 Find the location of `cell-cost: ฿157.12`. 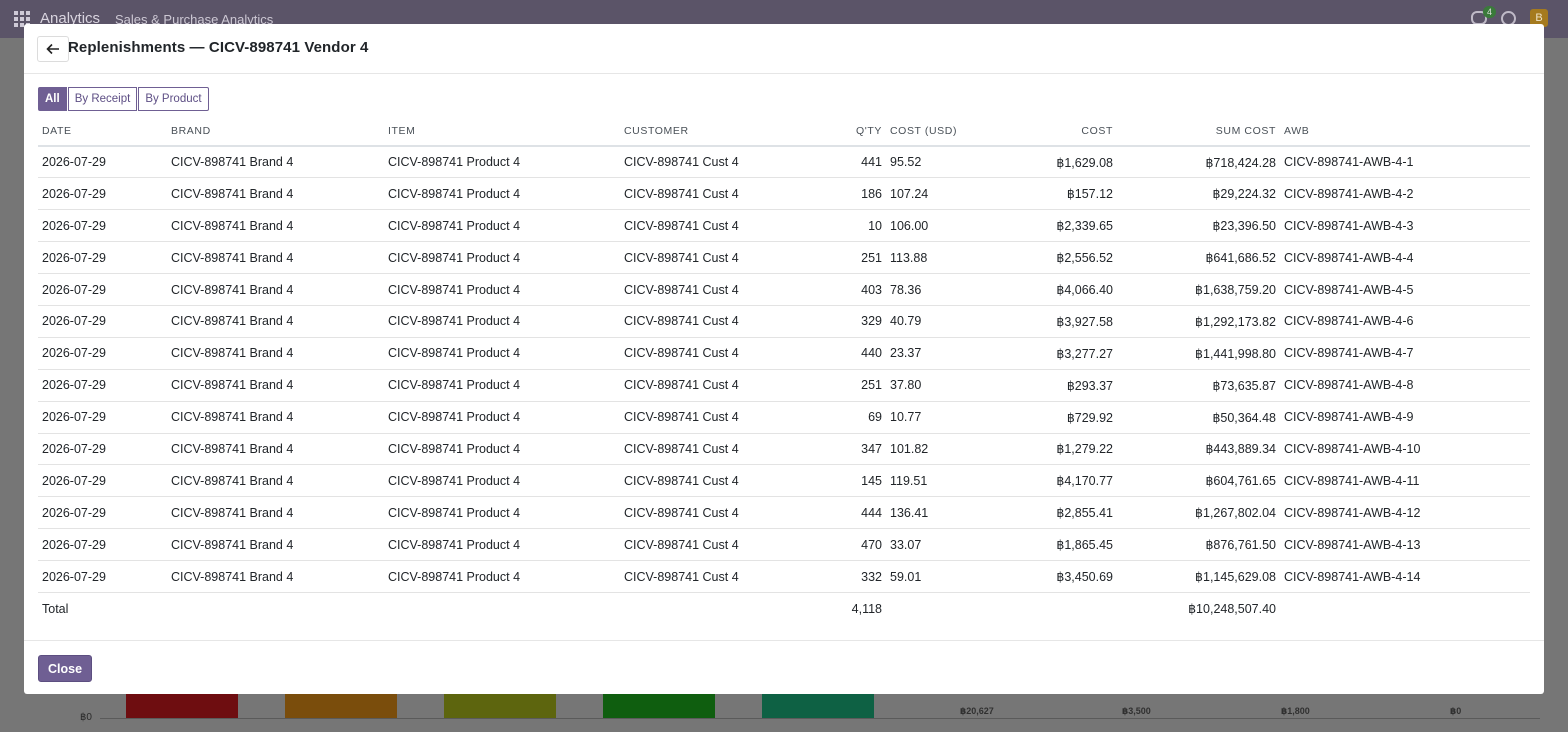

cell-cost: ฿157.12 is located at coordinates (1064, 194).